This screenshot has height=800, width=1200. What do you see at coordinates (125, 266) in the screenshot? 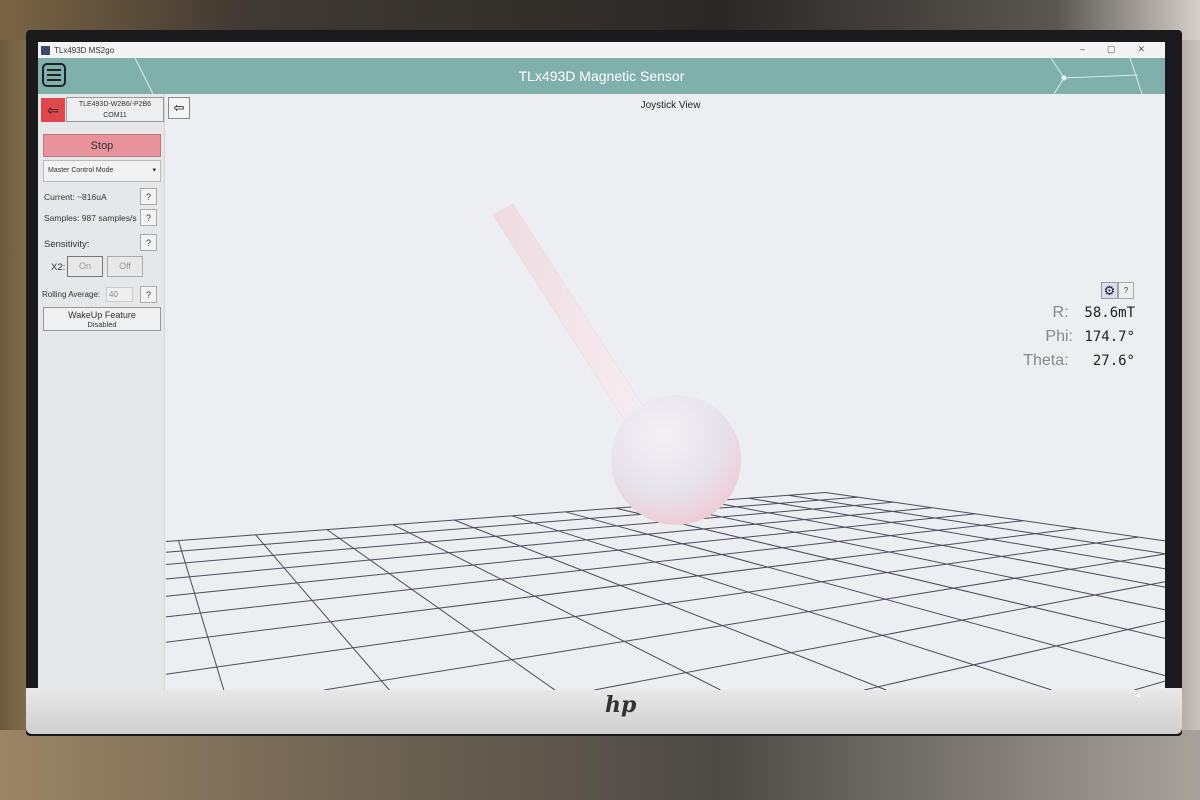
I see `x2-off-button: Off` at bounding box center [125, 266].